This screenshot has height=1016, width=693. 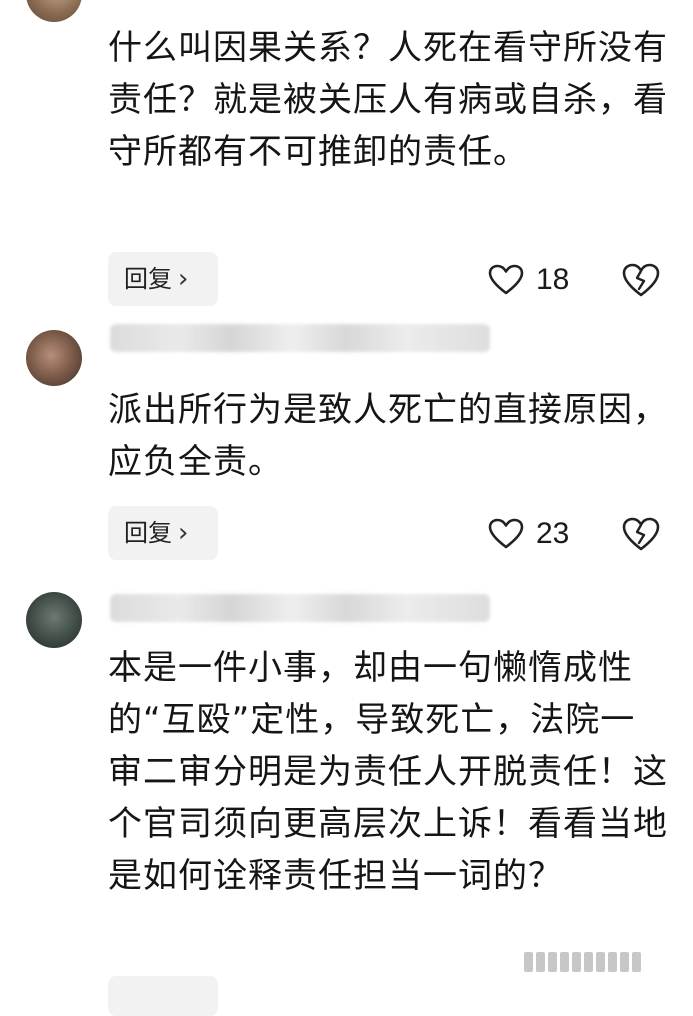 What do you see at coordinates (528, 280) in the screenshot?
I see `like-button: 18` at bounding box center [528, 280].